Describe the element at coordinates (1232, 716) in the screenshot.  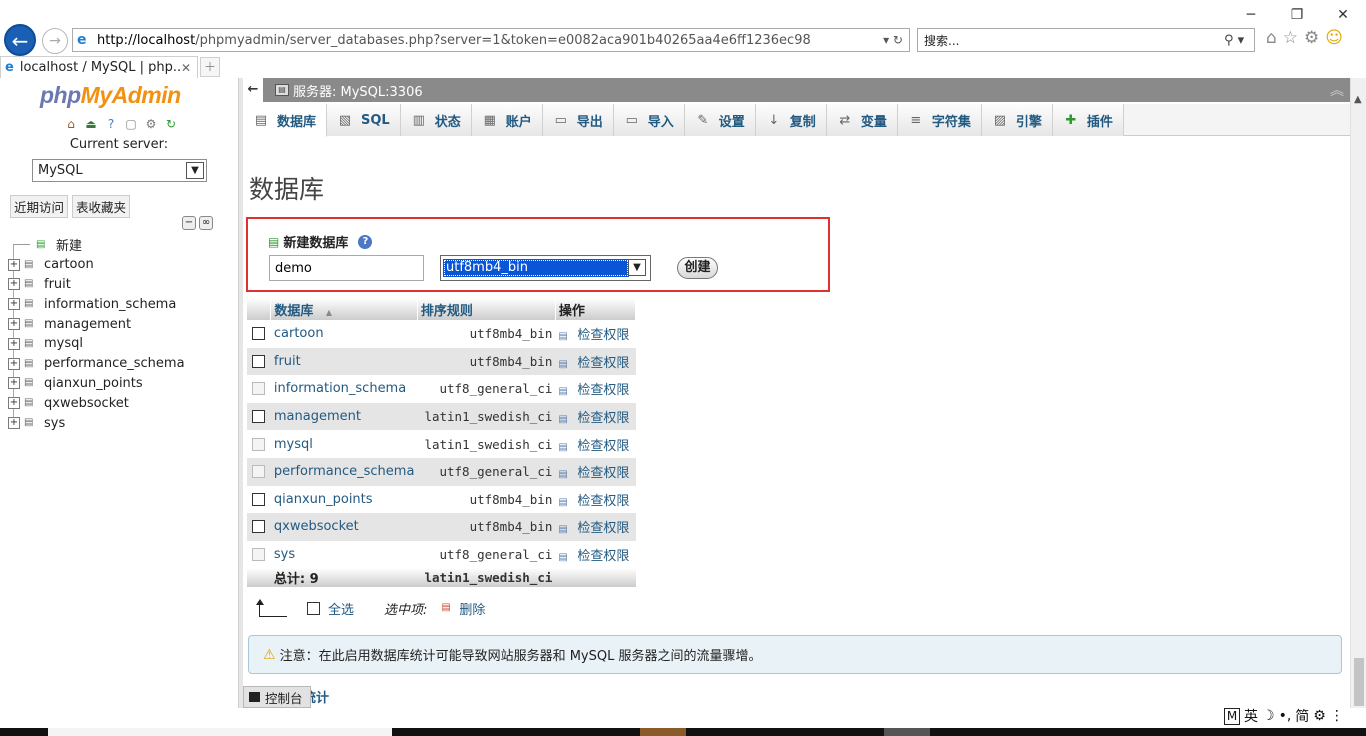
I see `ime-mode: M` at that location.